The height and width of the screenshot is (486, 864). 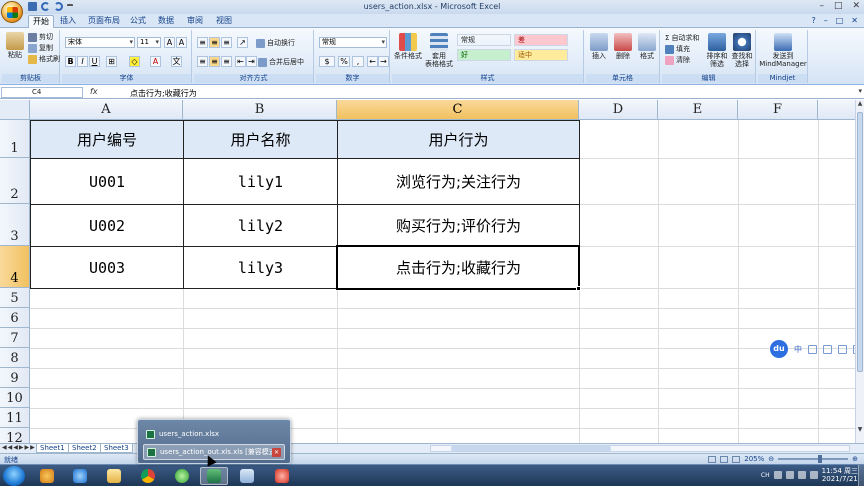 I want to click on horizontal-scroll-thumb, so click(x=531, y=448).